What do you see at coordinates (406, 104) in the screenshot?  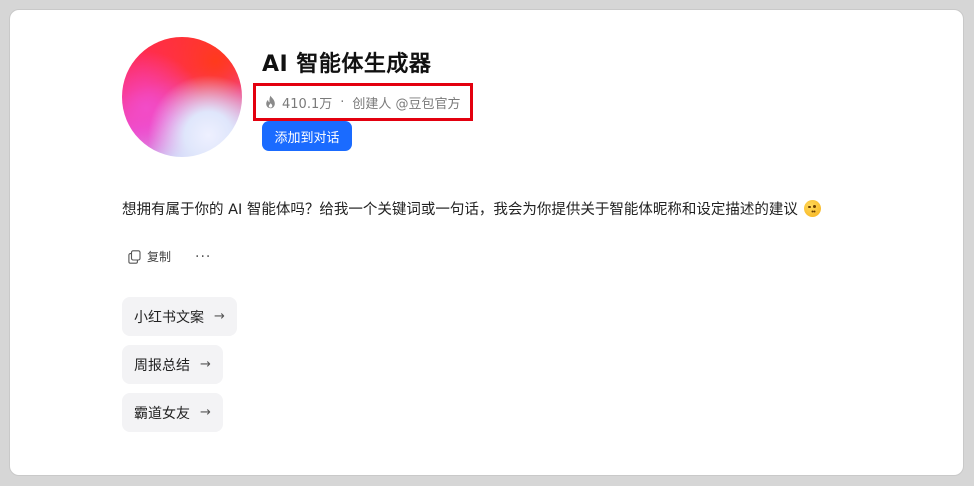 I see `creator-label: 创建人 @豆包官方` at bounding box center [406, 104].